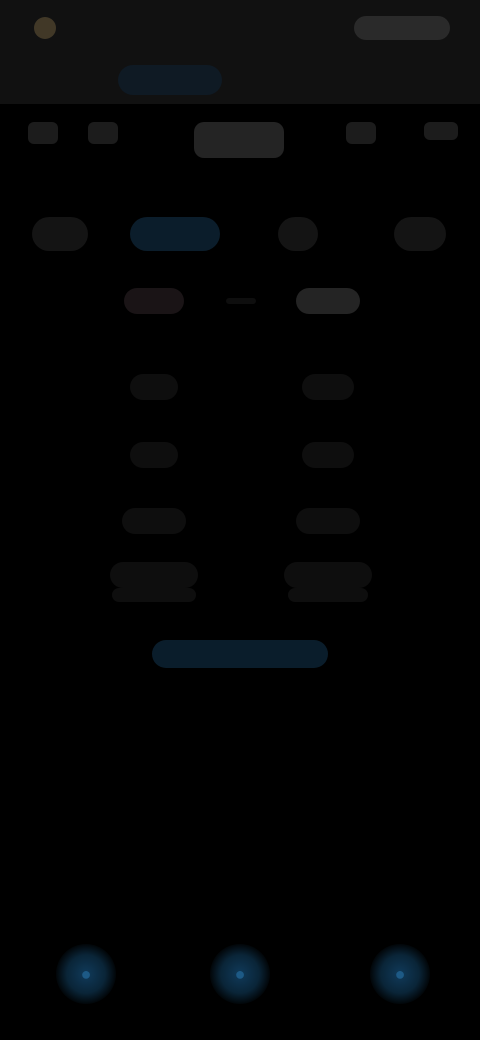 This screenshot has width=480, height=1040. Describe the element at coordinates (241, 301) in the screenshot. I see `column-separator` at that location.